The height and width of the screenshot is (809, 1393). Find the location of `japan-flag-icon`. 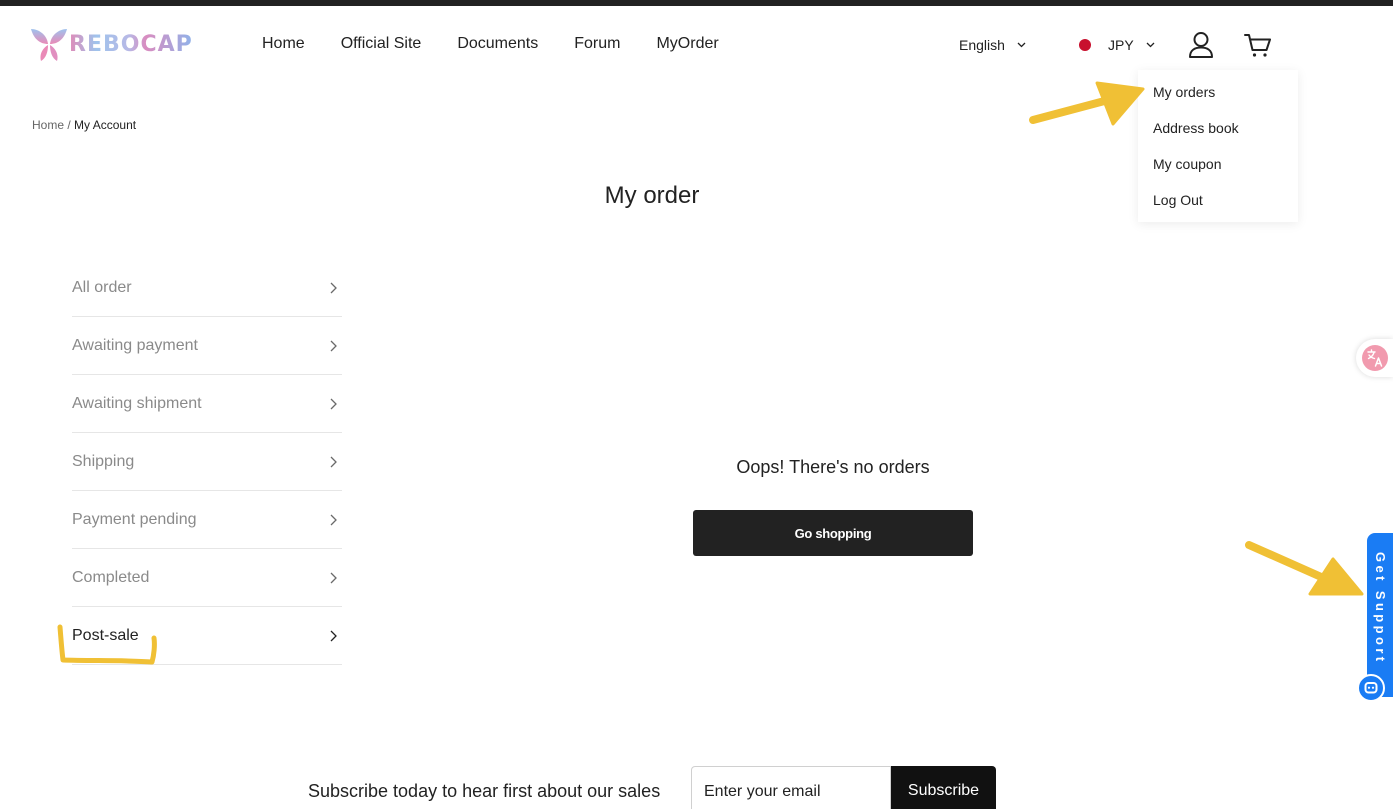

japan-flag-icon is located at coordinates (1085, 45).